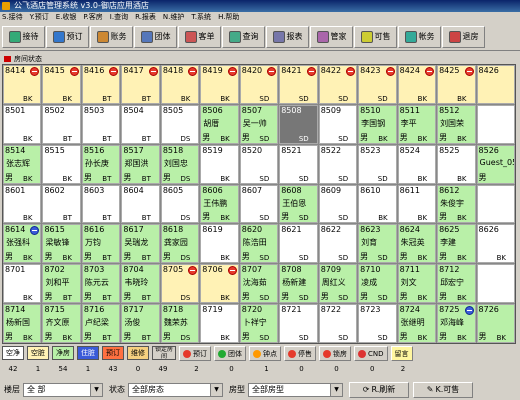 This screenshot has height=400, width=520. What do you see at coordinates (219, 323) in the screenshot?
I see `room-cell: 8719 BK` at bounding box center [219, 323].